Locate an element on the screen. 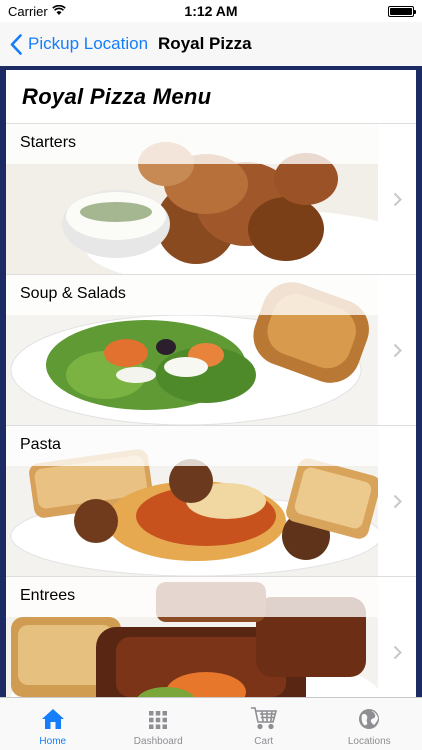 This screenshot has height=750, width=422. cart-icon is located at coordinates (263, 718).